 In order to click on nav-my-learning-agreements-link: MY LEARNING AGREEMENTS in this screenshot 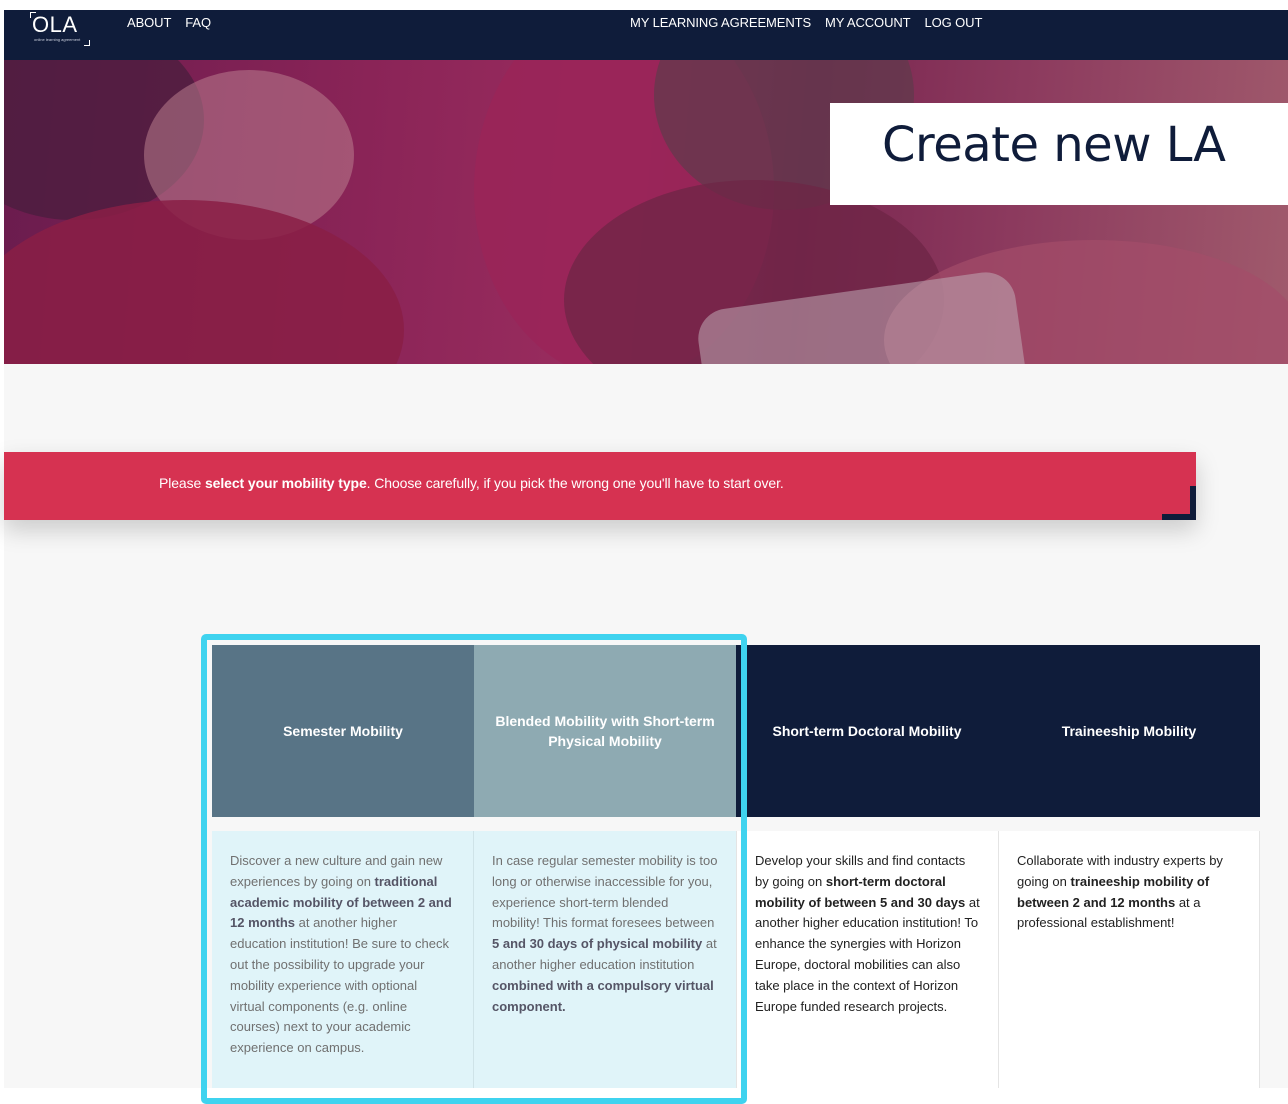, I will do `click(720, 22)`.